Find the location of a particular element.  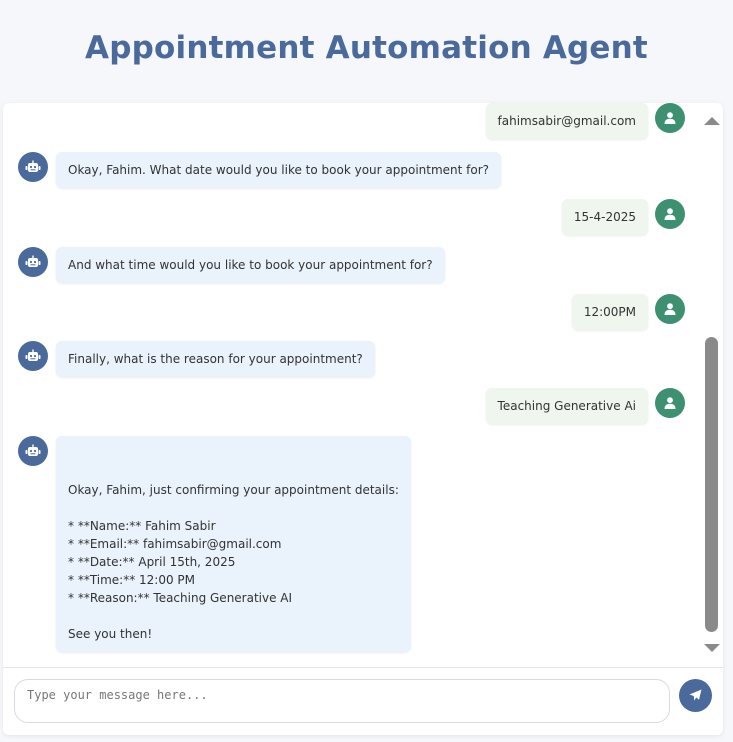

message-input is located at coordinates (342, 701).